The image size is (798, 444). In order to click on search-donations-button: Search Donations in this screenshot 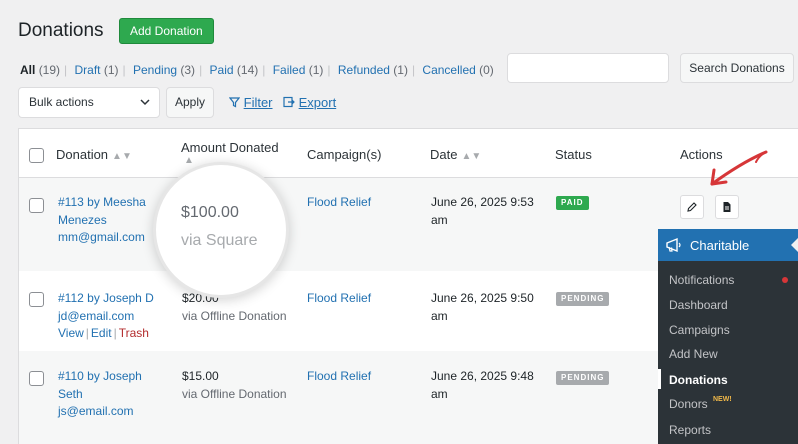, I will do `click(737, 68)`.